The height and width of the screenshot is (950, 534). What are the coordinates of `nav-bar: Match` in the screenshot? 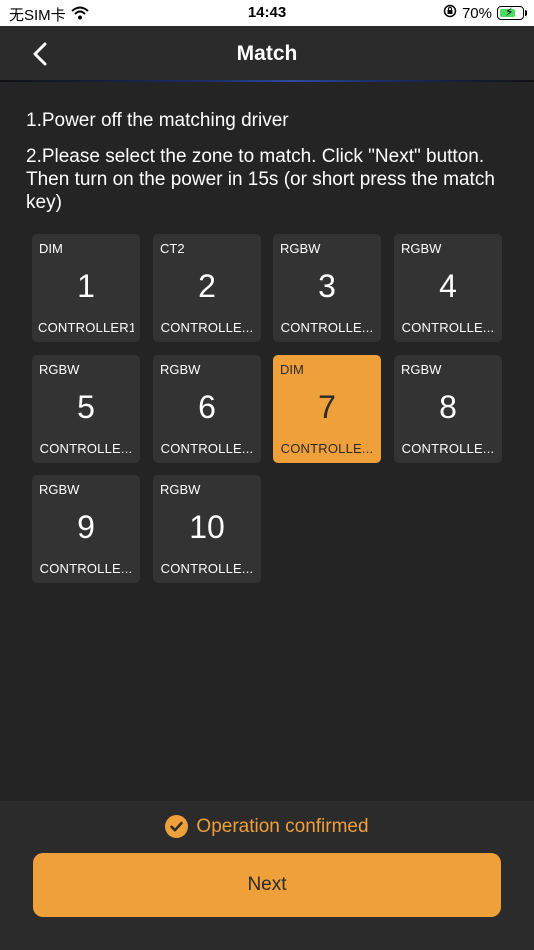 It's located at (267, 54).